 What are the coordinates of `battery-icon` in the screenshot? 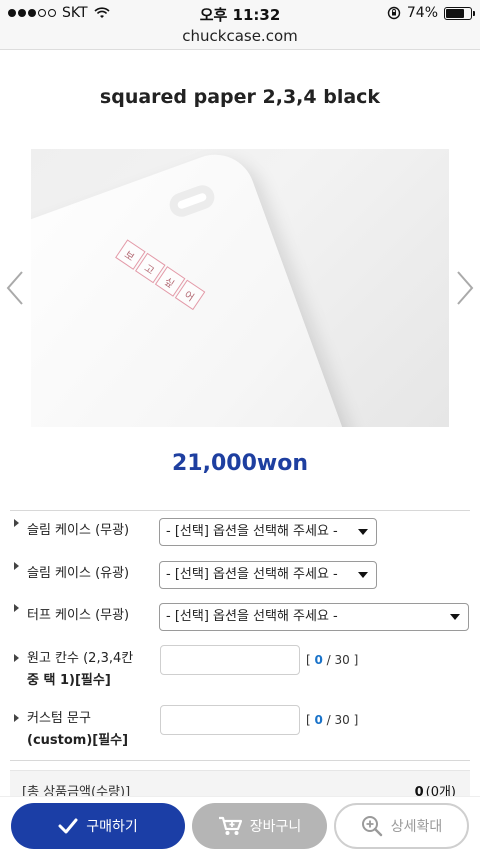 It's located at (459, 13).